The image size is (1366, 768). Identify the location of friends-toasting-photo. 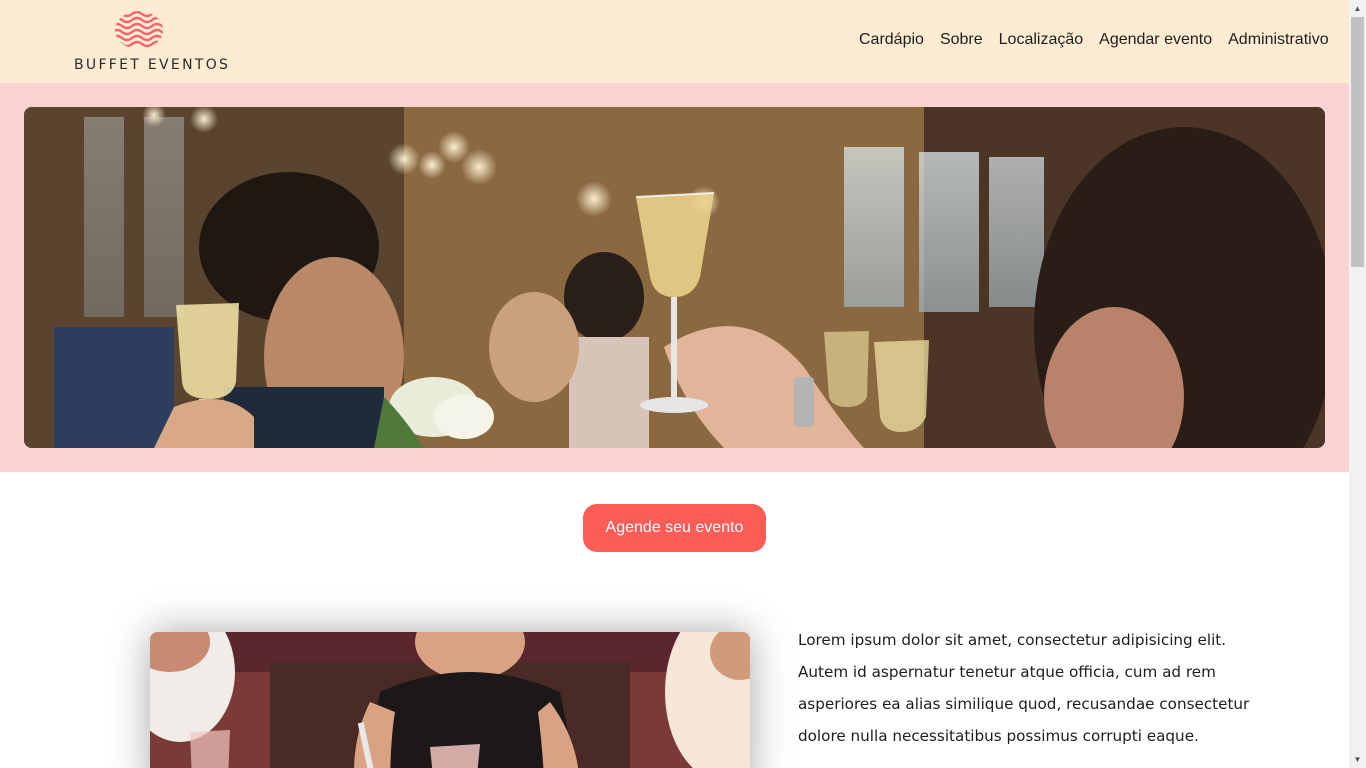
(450, 700).